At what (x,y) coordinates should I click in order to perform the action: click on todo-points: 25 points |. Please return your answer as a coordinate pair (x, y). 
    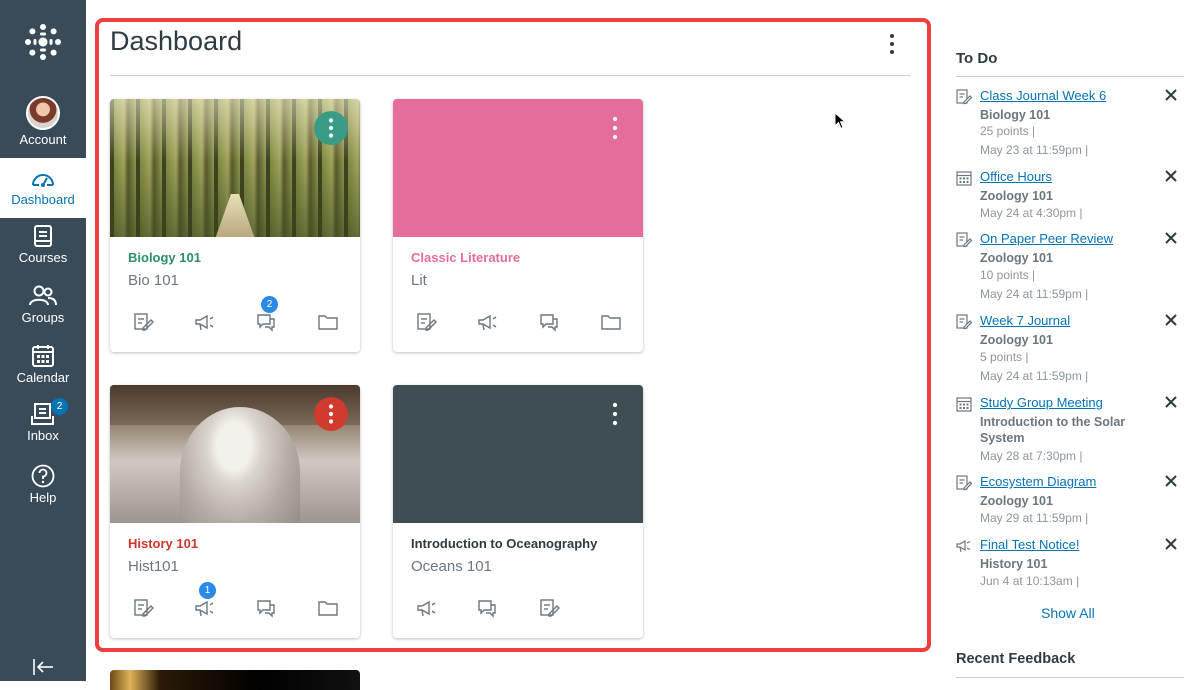
    Looking at the image, I should click on (1008, 131).